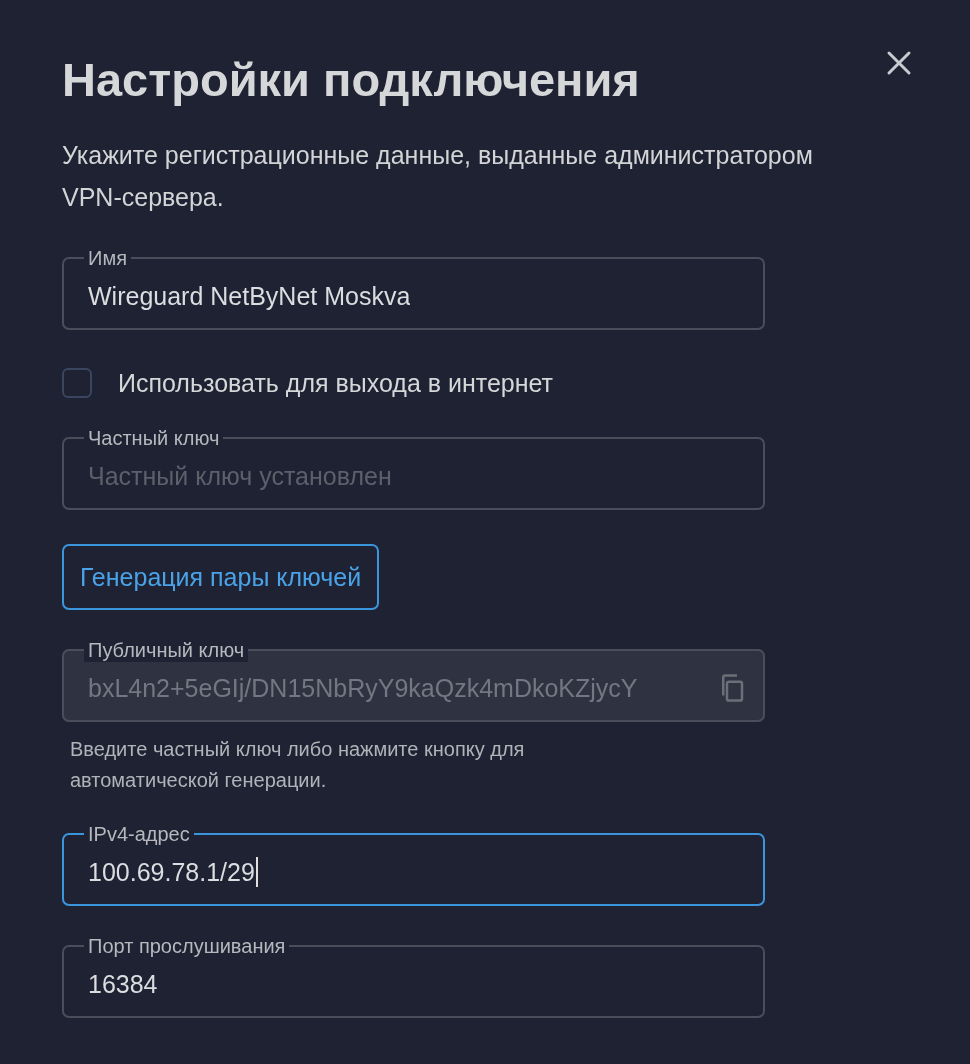 The width and height of the screenshot is (970, 1064). Describe the element at coordinates (438, 176) in the screenshot. I see `dialog-description: Укажите регистрационные данные, выданные администратором VPN-сервера.` at that location.